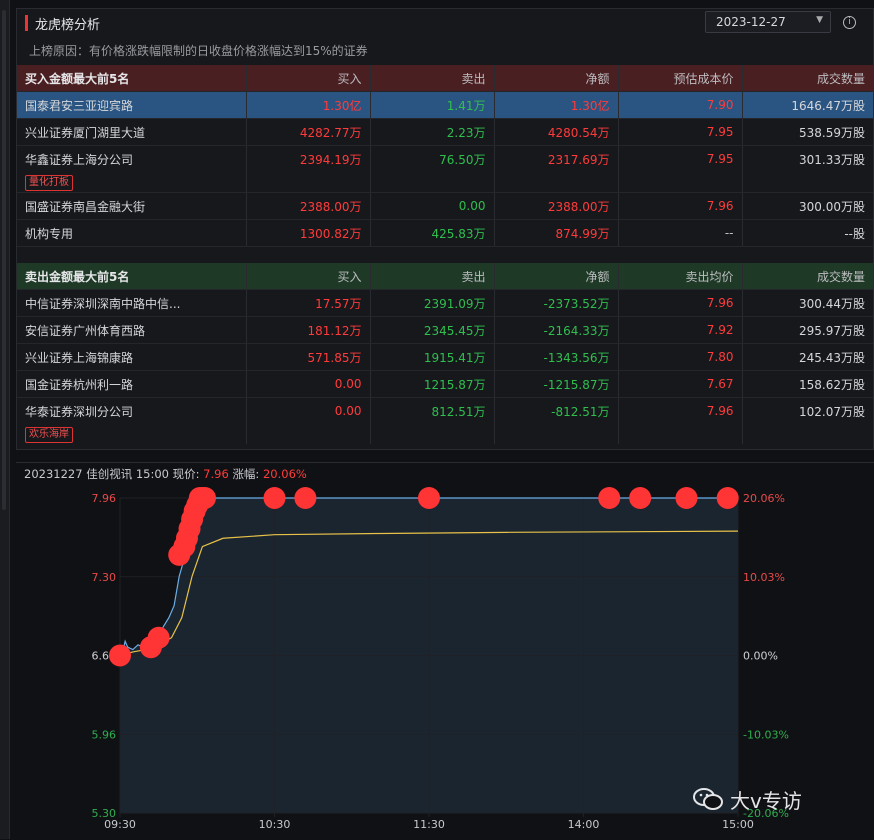 The height and width of the screenshot is (840, 874). What do you see at coordinates (445, 23) in the screenshot?
I see `panel-header: 龙虎榜分析 2023-12-27 ▼ i` at bounding box center [445, 23].